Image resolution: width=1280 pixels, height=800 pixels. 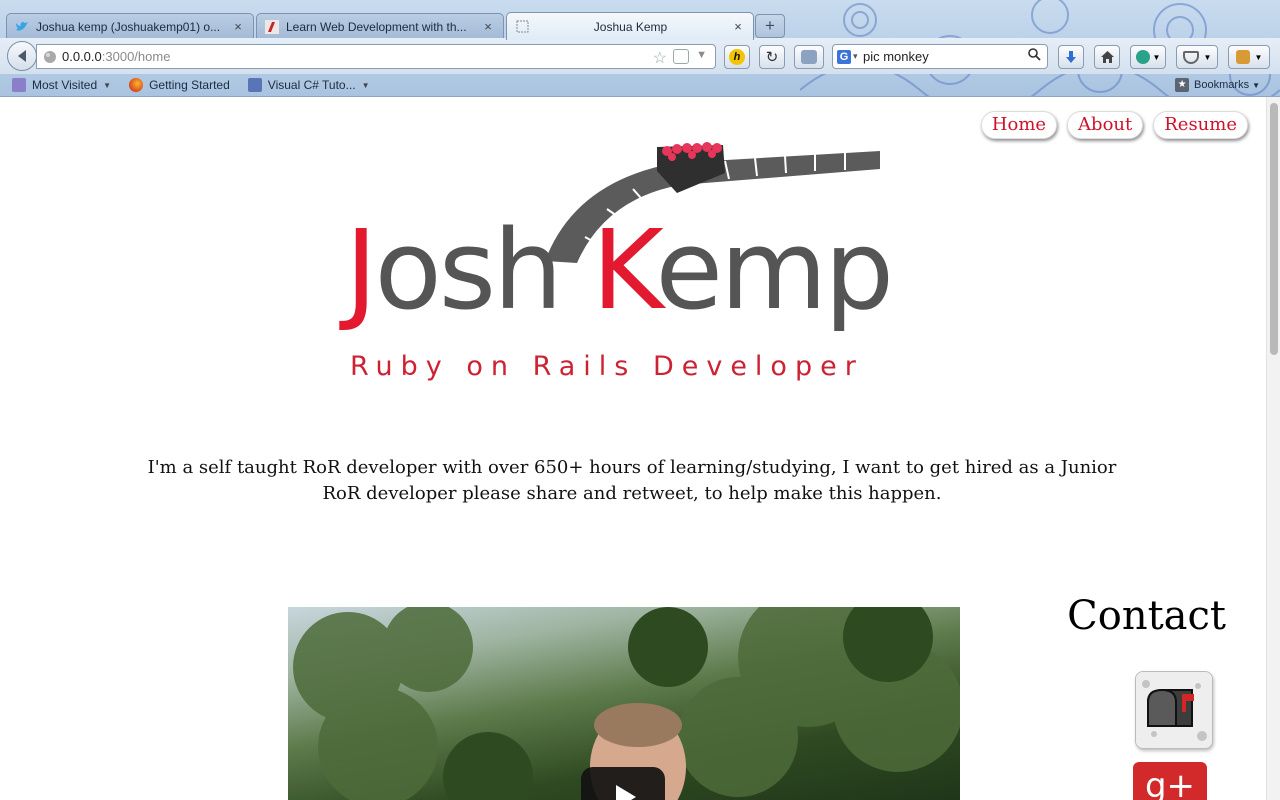 I want to click on bookmarks-menu: ★ Bookmarks ▼, so click(x=1217, y=85).